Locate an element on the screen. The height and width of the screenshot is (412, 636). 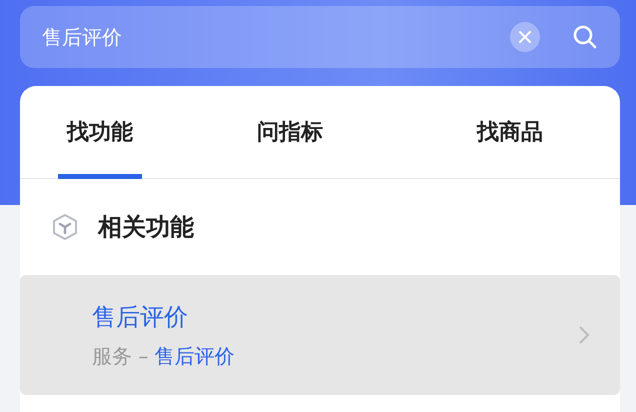
search-icon is located at coordinates (585, 37).